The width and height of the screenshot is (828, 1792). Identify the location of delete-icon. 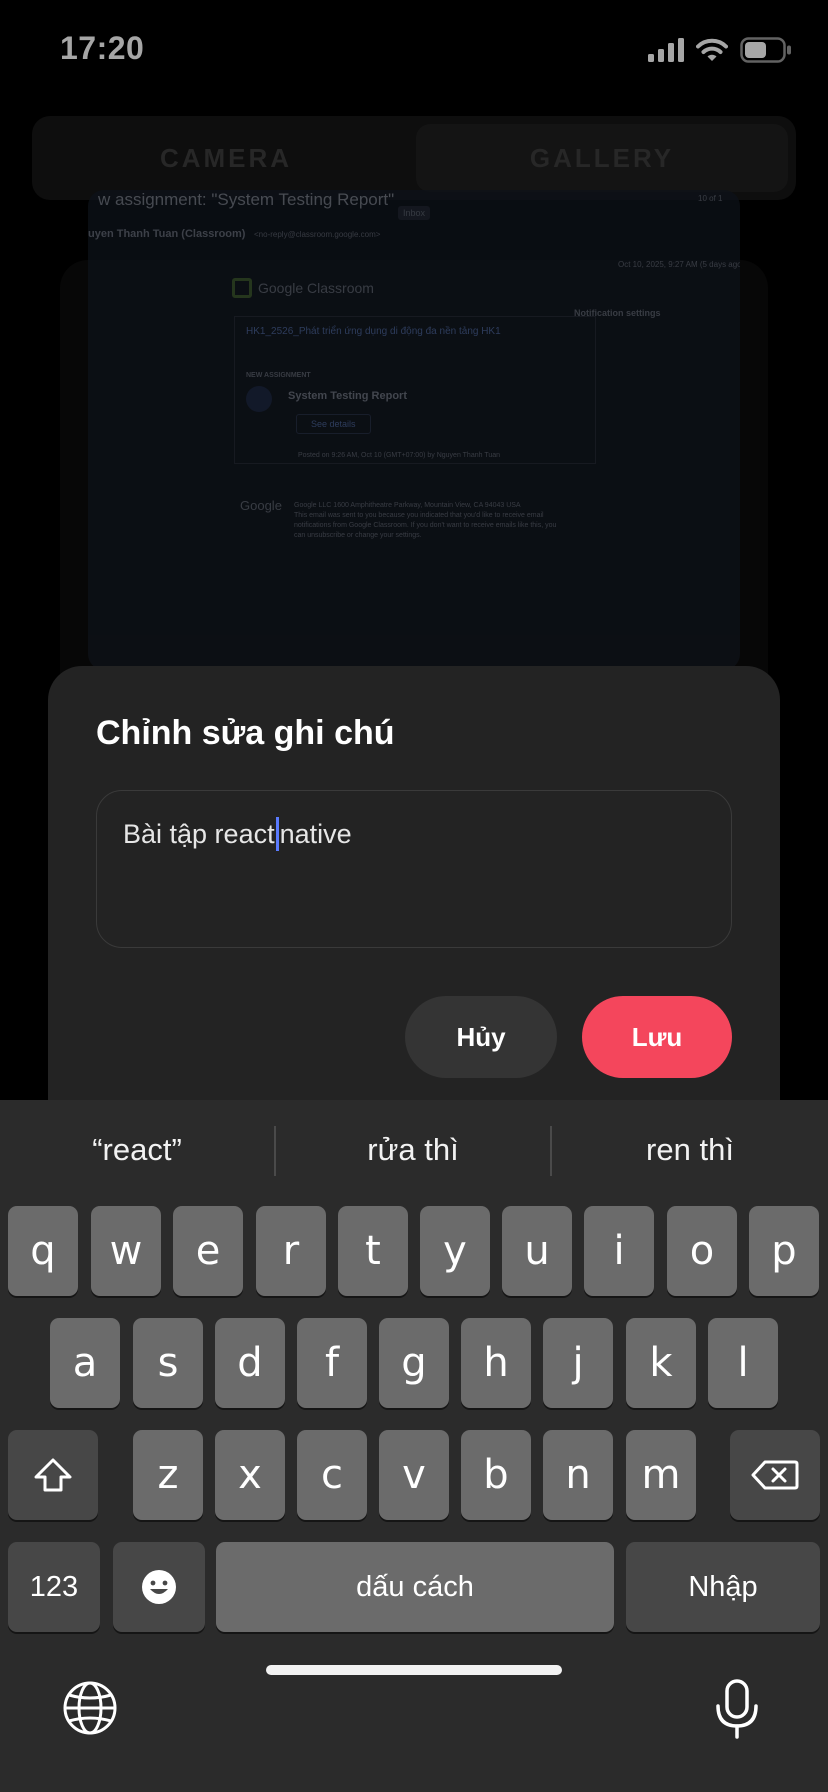
(775, 1475).